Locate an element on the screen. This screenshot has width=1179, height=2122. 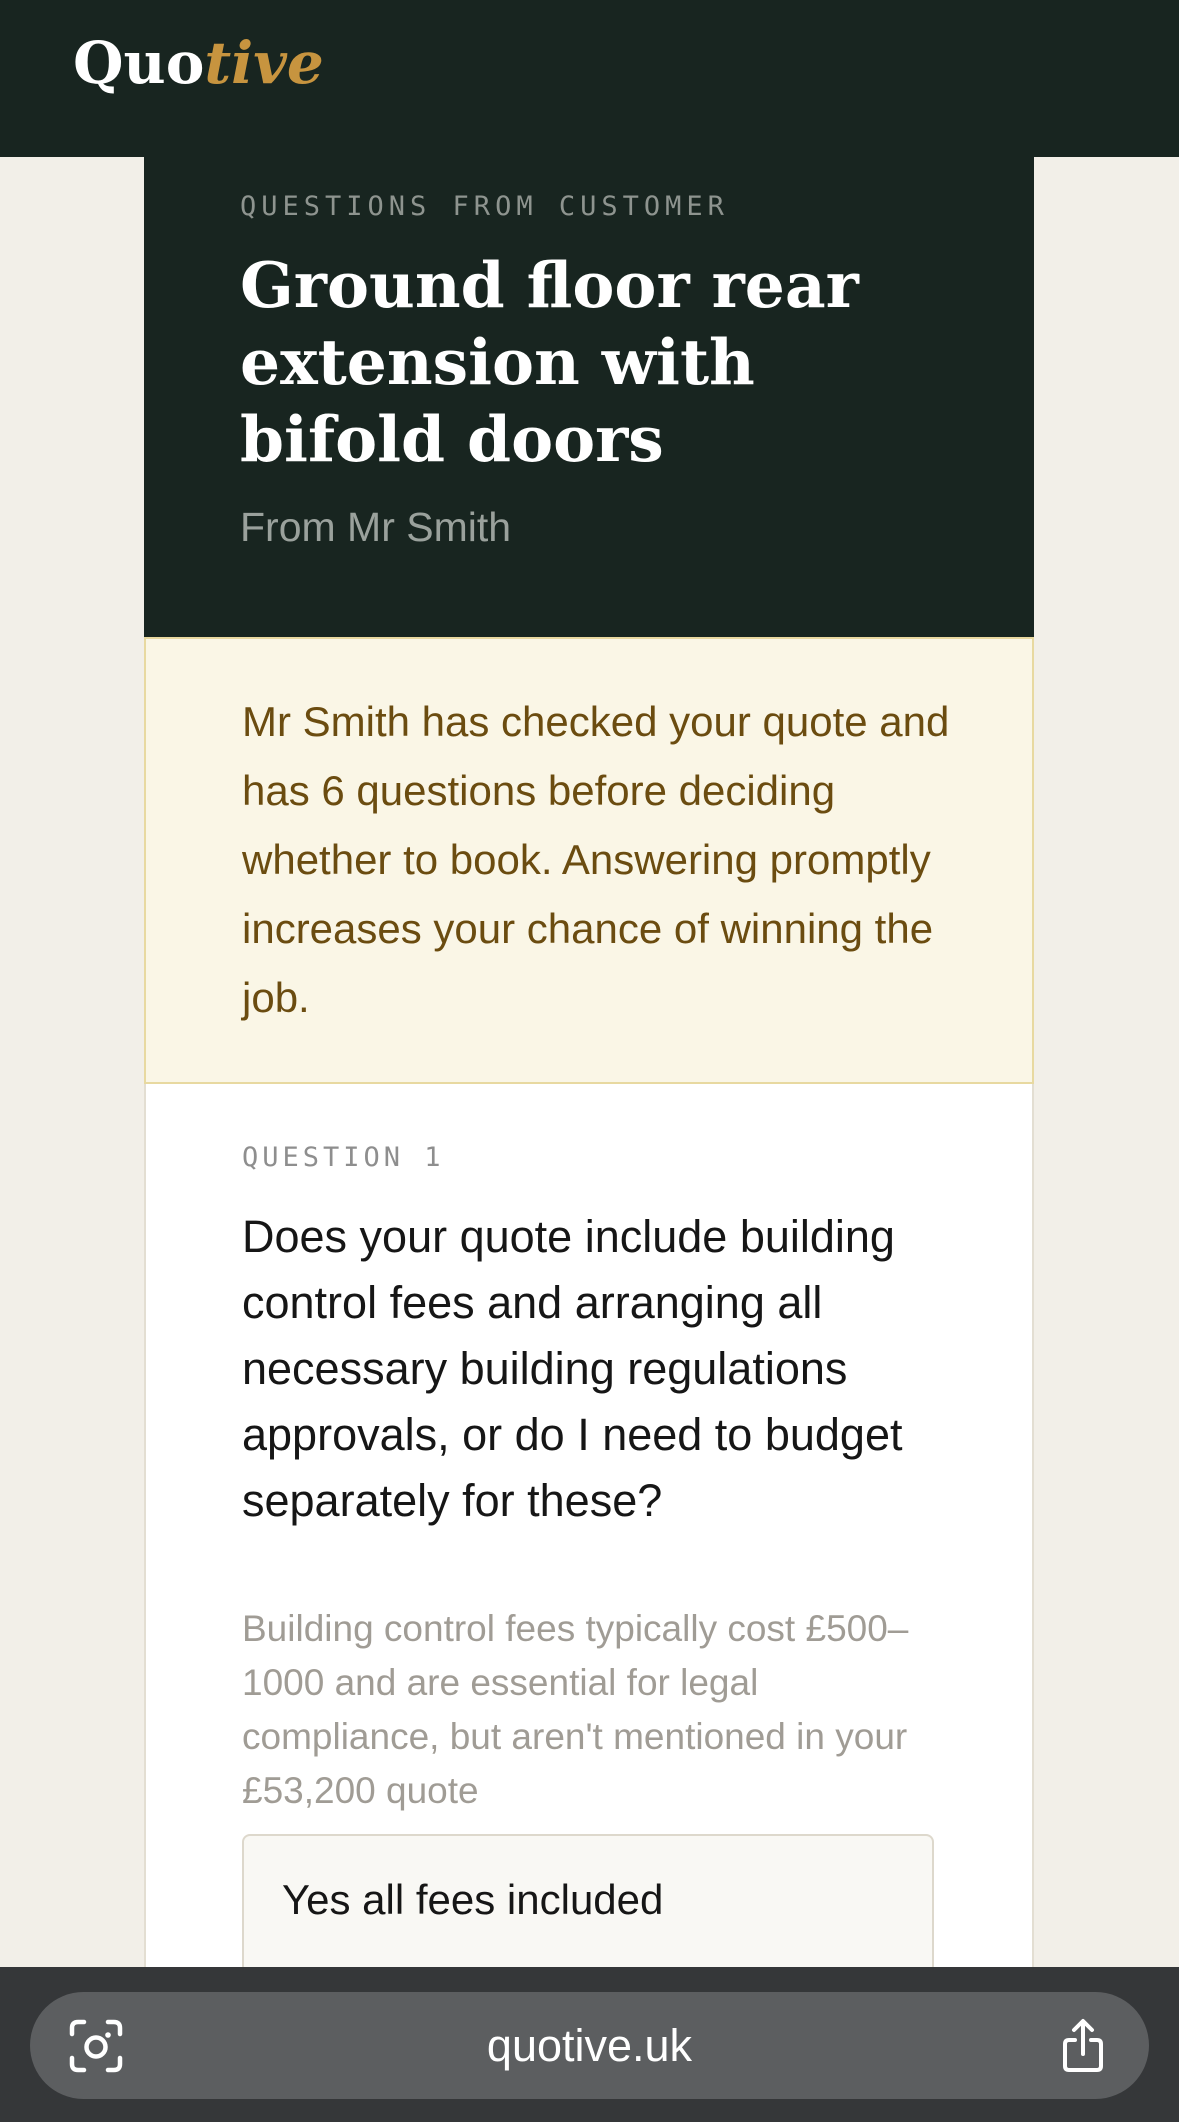
logo-text: Quo is located at coordinates (139, 63).